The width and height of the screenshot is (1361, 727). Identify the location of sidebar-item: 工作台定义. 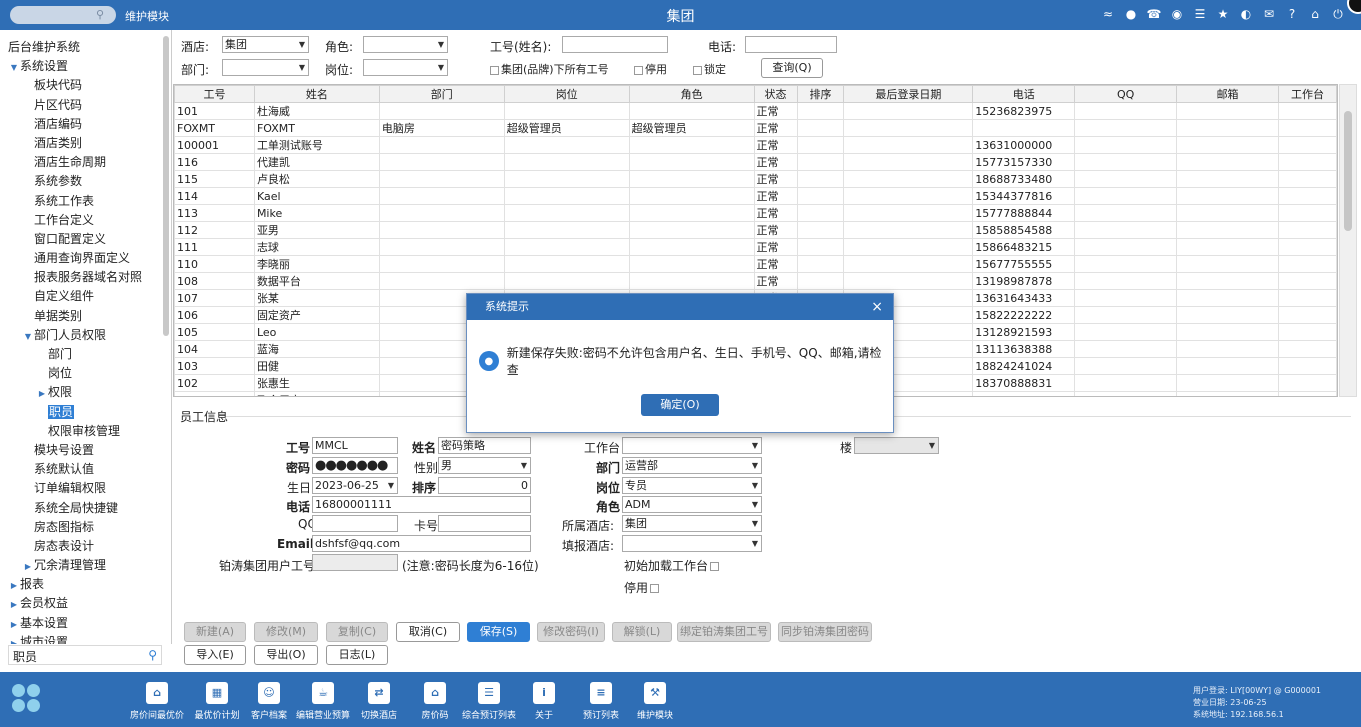
(85, 220).